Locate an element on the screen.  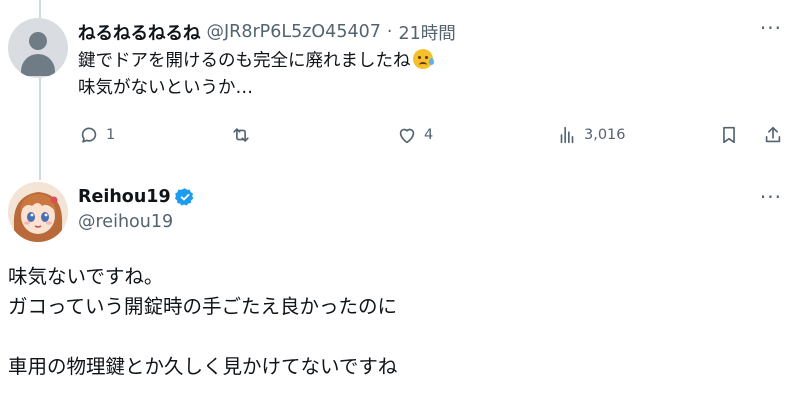
reply-author-name: Reihou19 is located at coordinates (124, 197).